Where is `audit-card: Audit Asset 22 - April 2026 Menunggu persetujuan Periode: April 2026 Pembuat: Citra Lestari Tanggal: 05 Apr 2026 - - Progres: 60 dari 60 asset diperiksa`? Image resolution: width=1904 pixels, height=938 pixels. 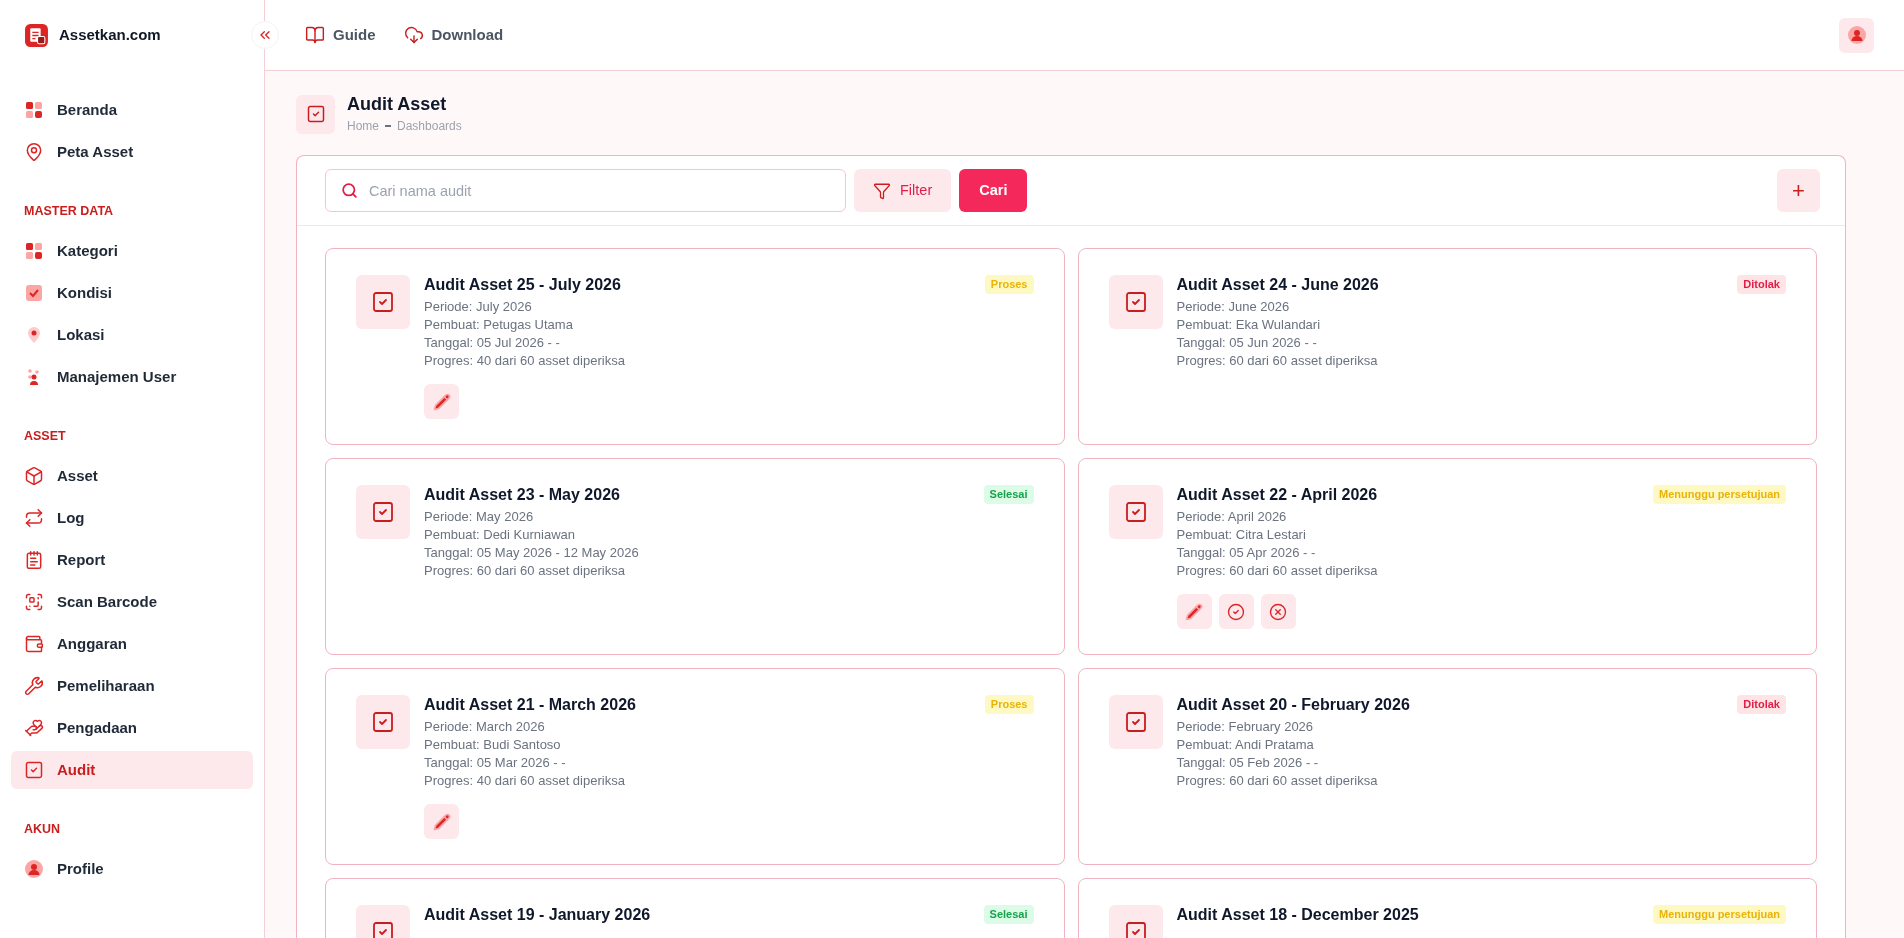
audit-card: Audit Asset 22 - April 2026 Menunggu persetujuan Periode: April 2026 Pembuat: Citra Lestari Tanggal: 05 Apr 2026 - - Progres: 60 dari 60 asset diperiksa is located at coordinates (1447, 556).